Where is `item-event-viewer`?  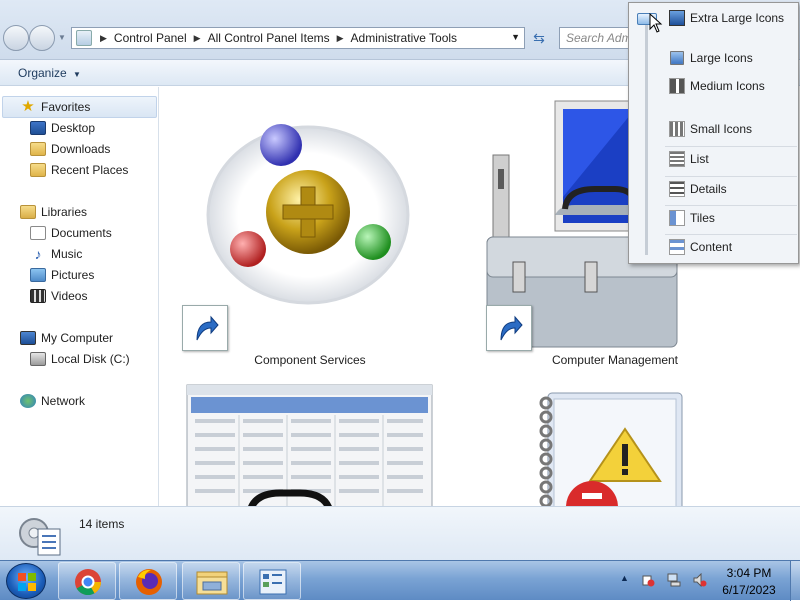 item-event-viewer is located at coordinates (610, 447).